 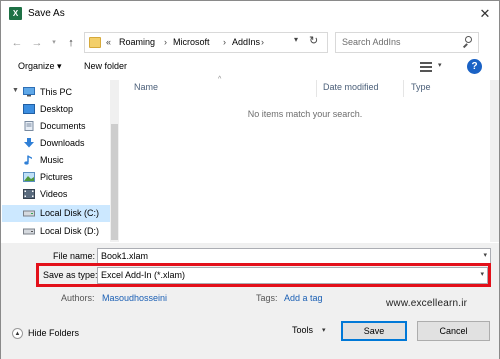 What do you see at coordinates (46, 13) in the screenshot?
I see `dialog-title: Save As` at bounding box center [46, 13].